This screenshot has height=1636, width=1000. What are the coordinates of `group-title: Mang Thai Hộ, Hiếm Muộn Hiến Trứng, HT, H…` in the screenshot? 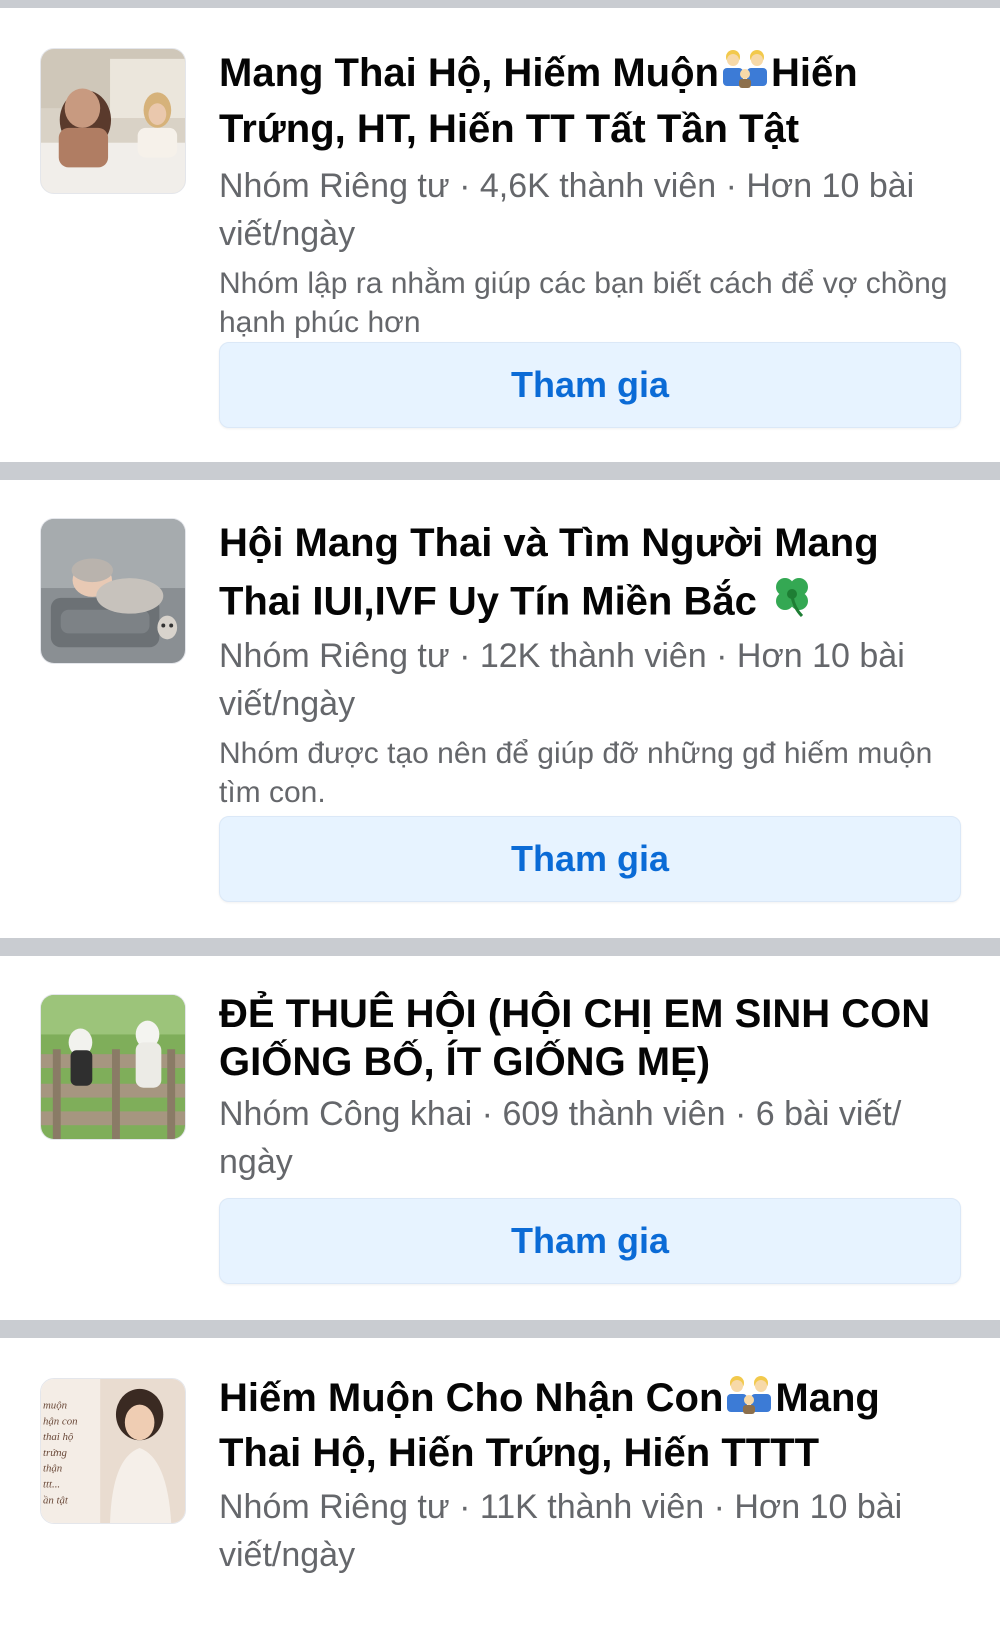 It's located at (594, 101).